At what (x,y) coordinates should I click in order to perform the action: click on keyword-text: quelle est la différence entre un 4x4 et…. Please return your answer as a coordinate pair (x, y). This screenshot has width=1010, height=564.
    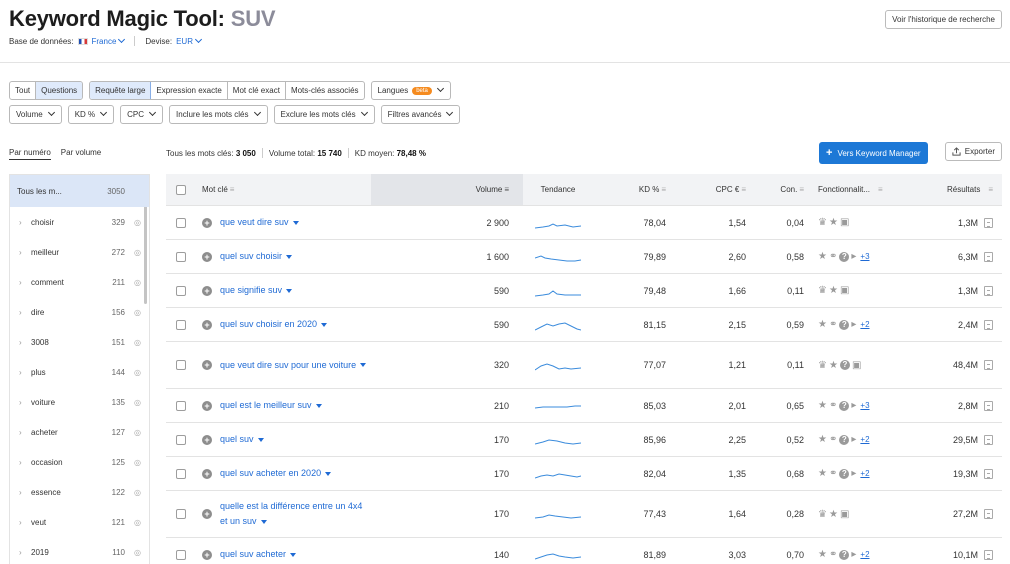
    Looking at the image, I should click on (291, 513).